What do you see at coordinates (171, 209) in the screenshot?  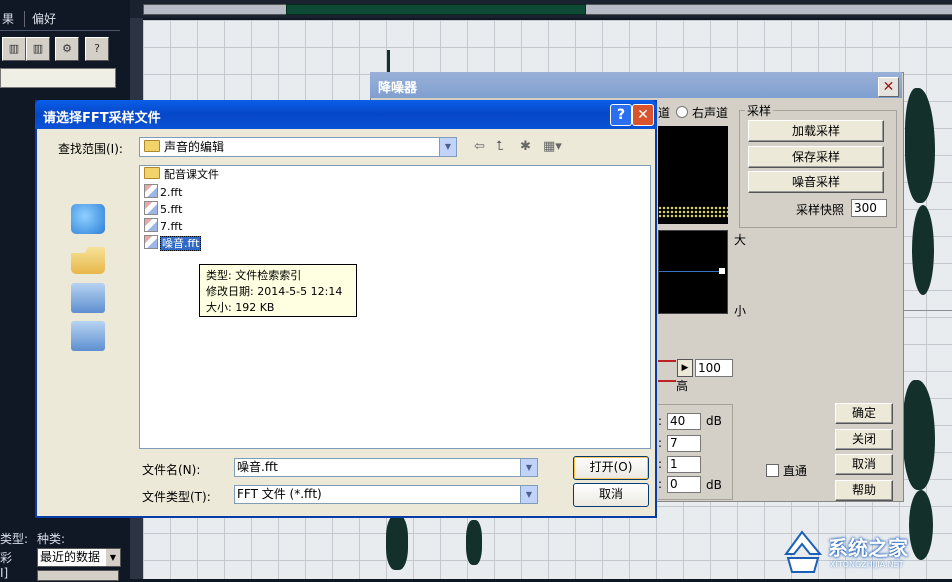 I see `file-name: 5.fft` at bounding box center [171, 209].